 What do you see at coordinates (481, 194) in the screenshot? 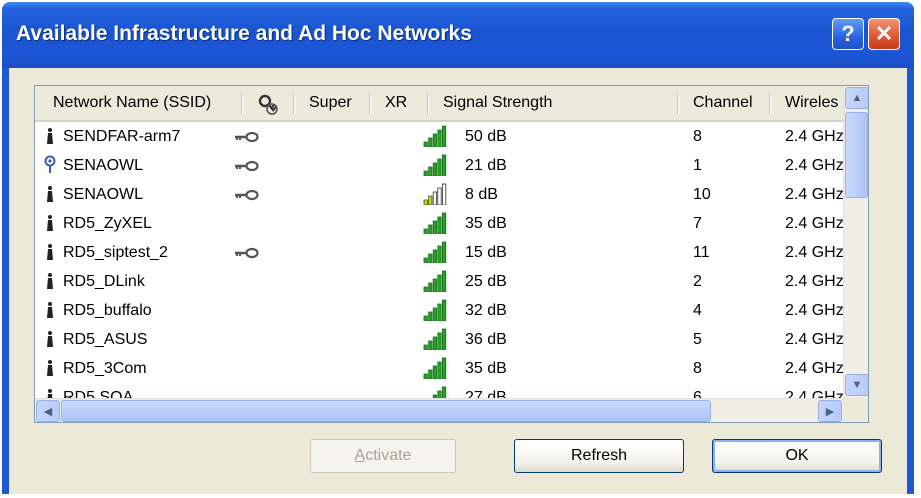
I see `signal-value: 8 dB` at bounding box center [481, 194].